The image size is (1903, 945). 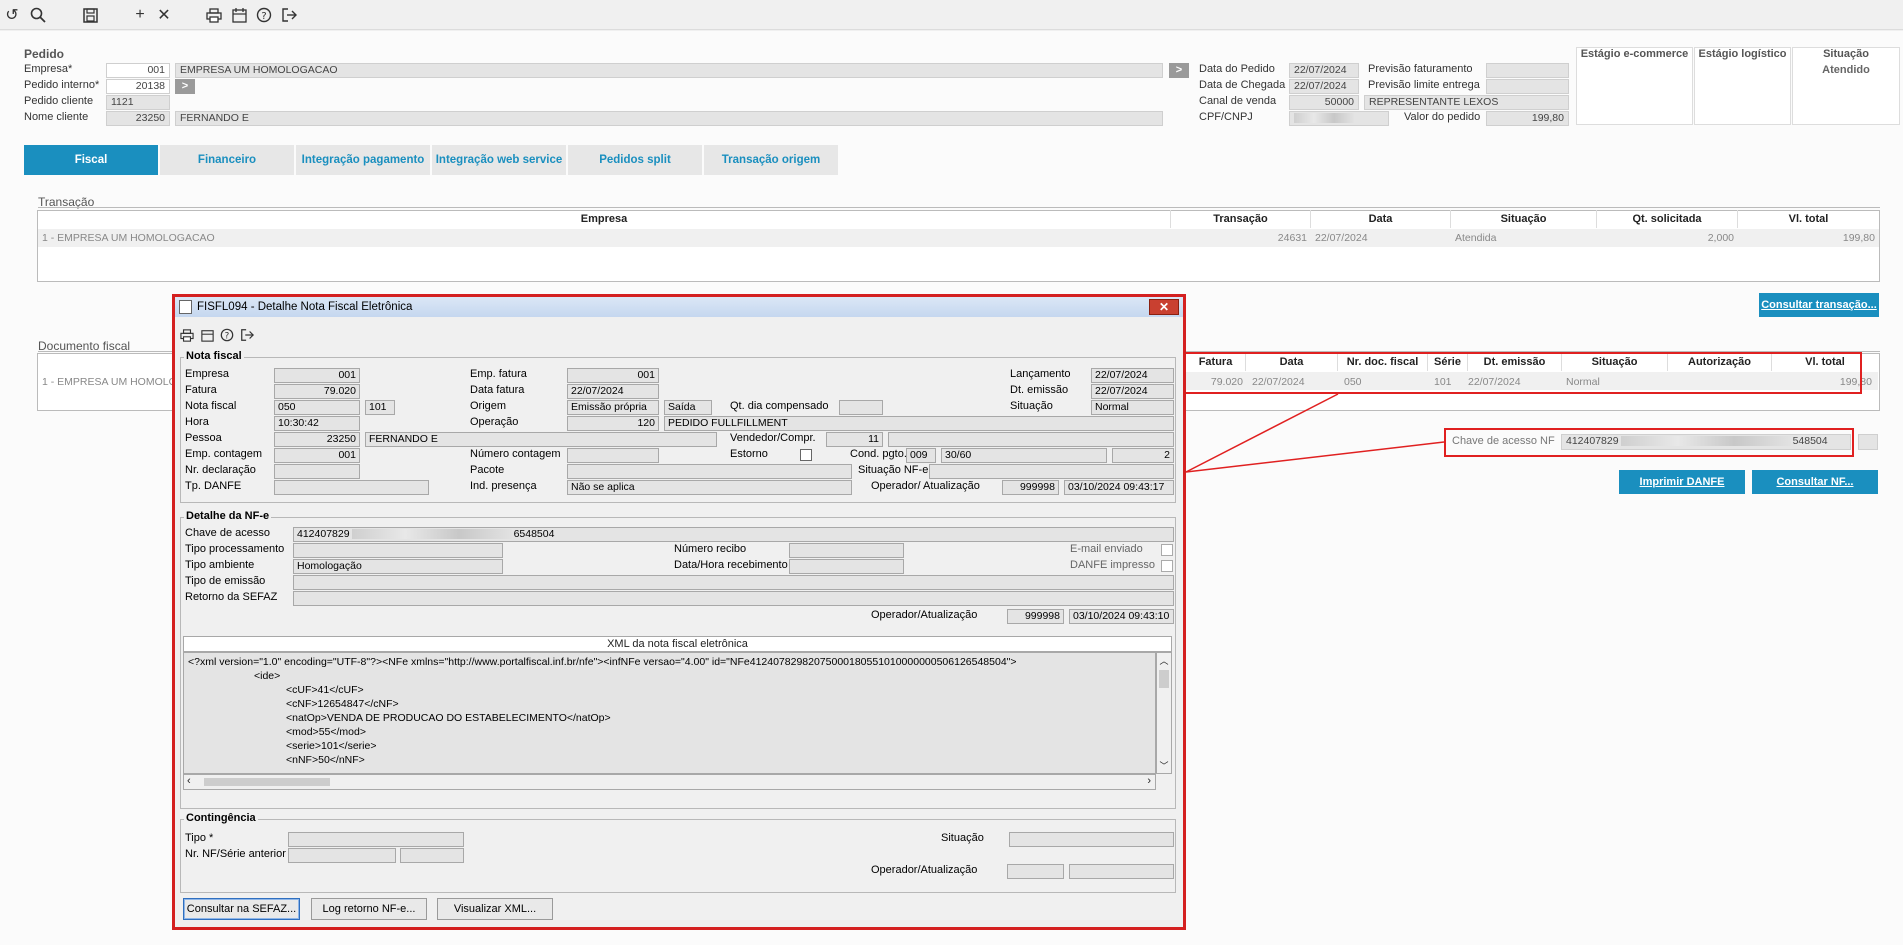 I want to click on cont-situacao-label: Situação, so click(x=962, y=838).